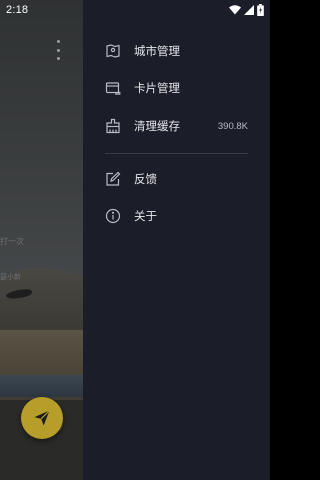  Describe the element at coordinates (135, 10) in the screenshot. I see `status-bar: 2:18` at that location.